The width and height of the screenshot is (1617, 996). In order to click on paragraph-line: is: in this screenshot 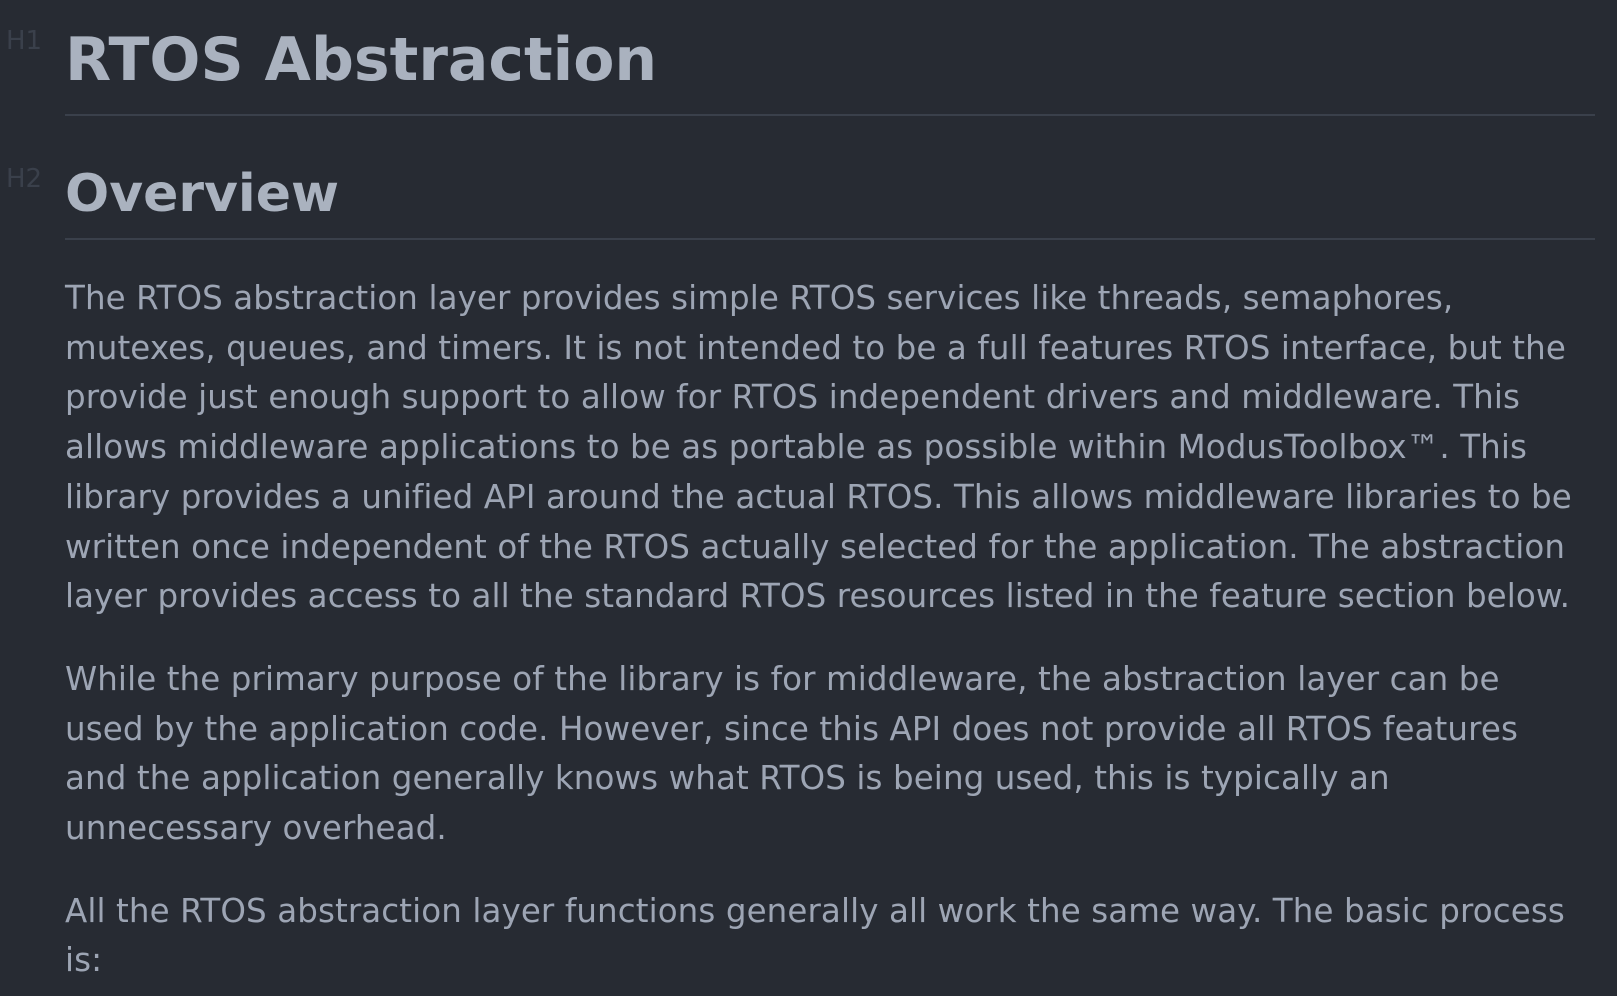, I will do `click(84, 960)`.